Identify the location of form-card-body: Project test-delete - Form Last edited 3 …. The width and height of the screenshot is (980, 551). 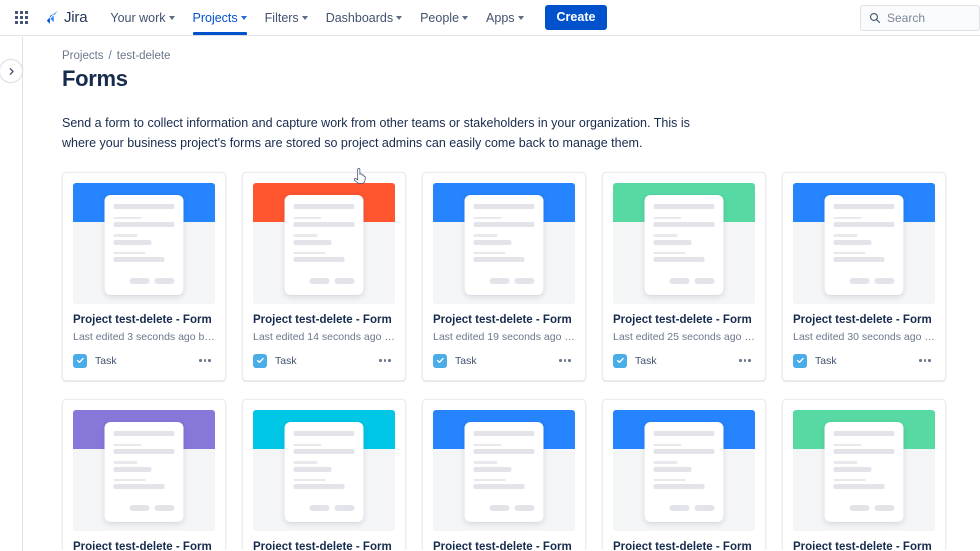
(144, 323).